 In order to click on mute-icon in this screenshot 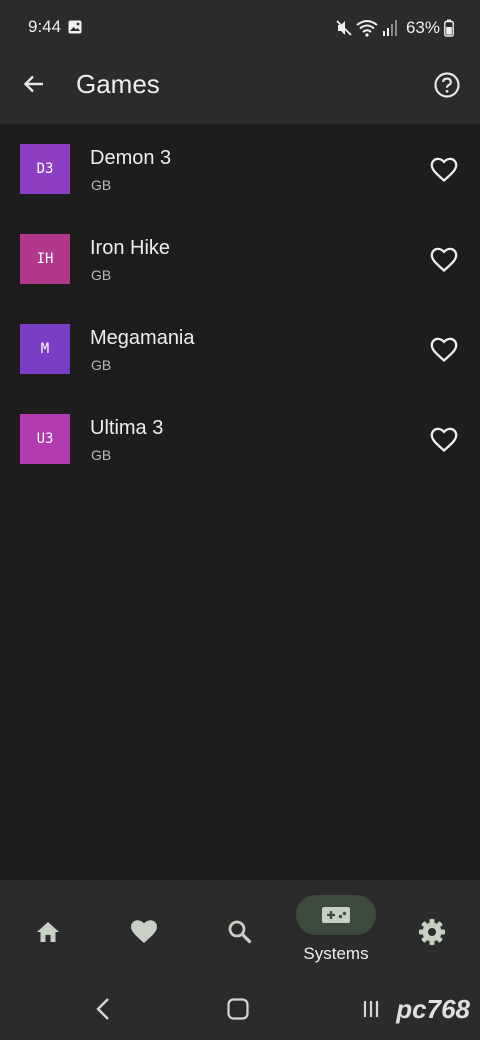, I will do `click(344, 28)`.